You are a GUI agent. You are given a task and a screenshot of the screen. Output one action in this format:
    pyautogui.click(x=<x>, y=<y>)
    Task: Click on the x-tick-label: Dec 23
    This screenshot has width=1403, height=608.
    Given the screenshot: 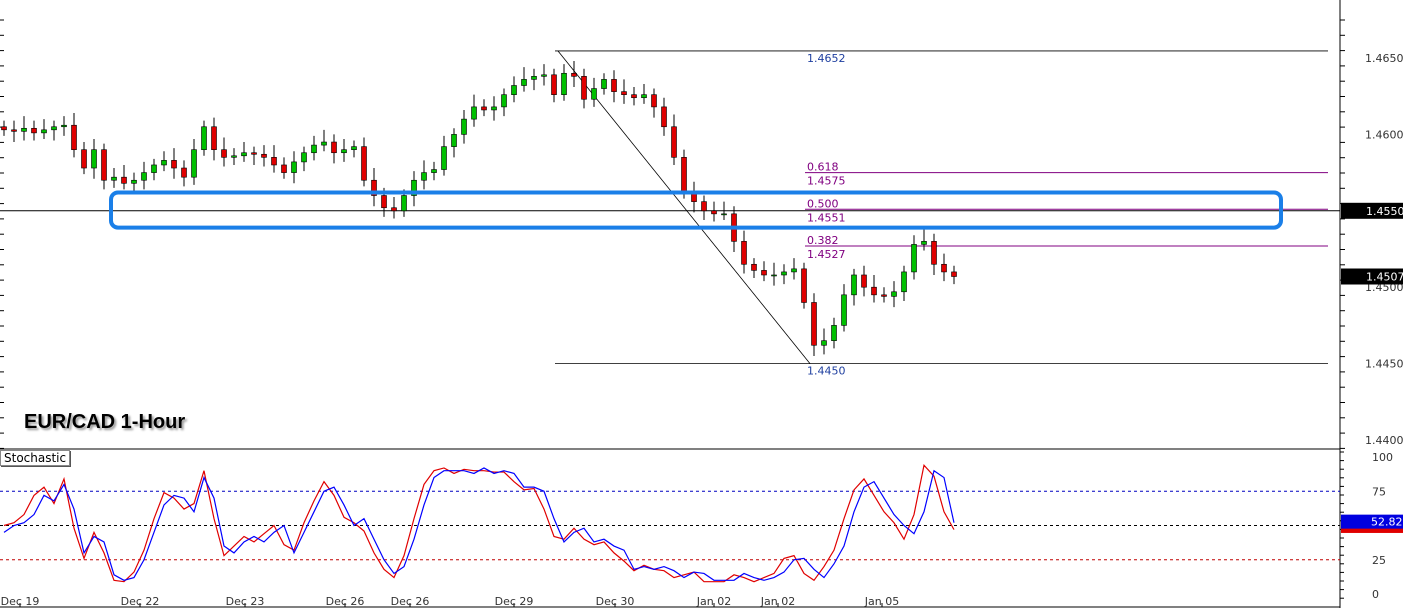 What is the action you would take?
    pyautogui.click(x=245, y=601)
    